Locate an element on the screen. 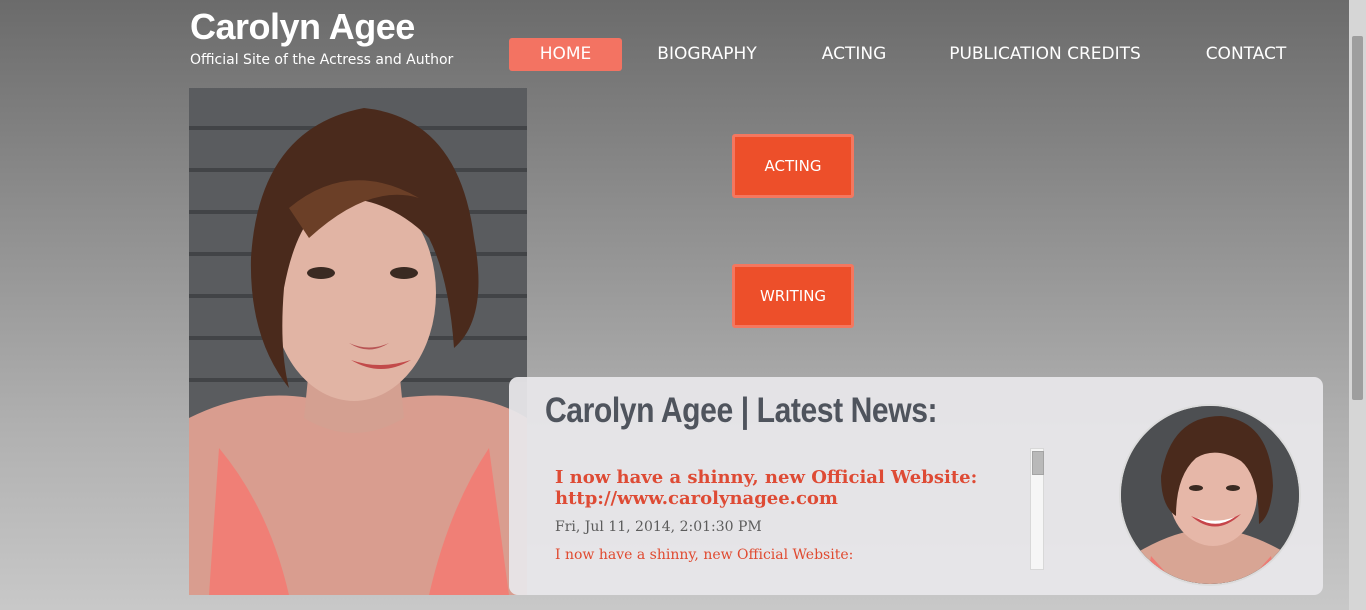 The height and width of the screenshot is (610, 1366). avatar is located at coordinates (1210, 495).